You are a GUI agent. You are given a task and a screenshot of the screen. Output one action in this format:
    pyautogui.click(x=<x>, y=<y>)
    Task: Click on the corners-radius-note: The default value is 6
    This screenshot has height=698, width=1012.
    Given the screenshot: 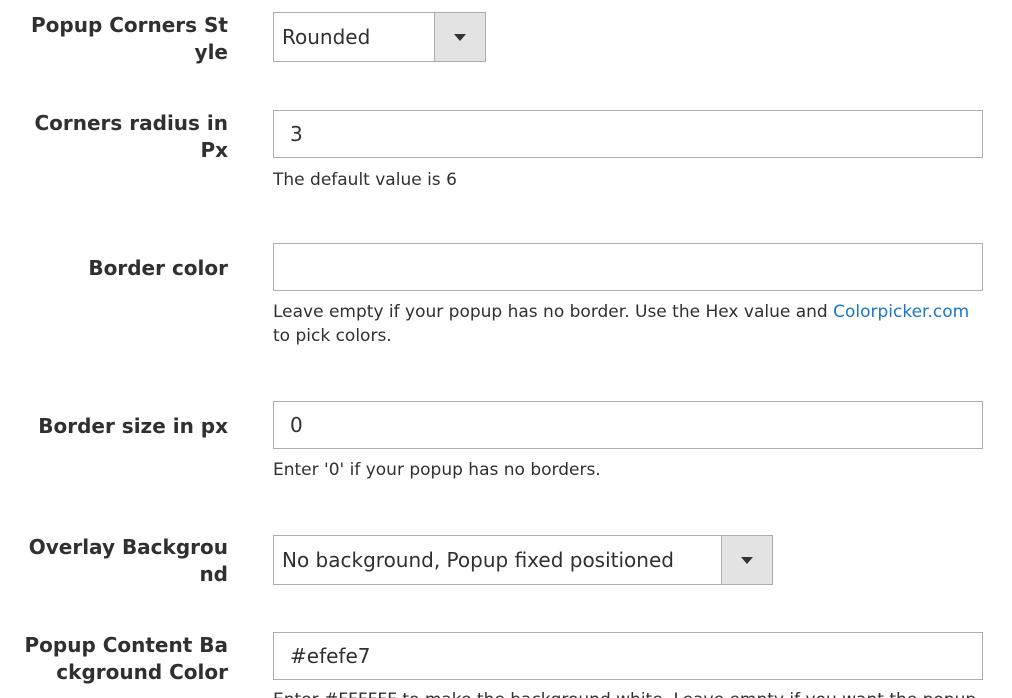 What is the action you would take?
    pyautogui.click(x=365, y=180)
    